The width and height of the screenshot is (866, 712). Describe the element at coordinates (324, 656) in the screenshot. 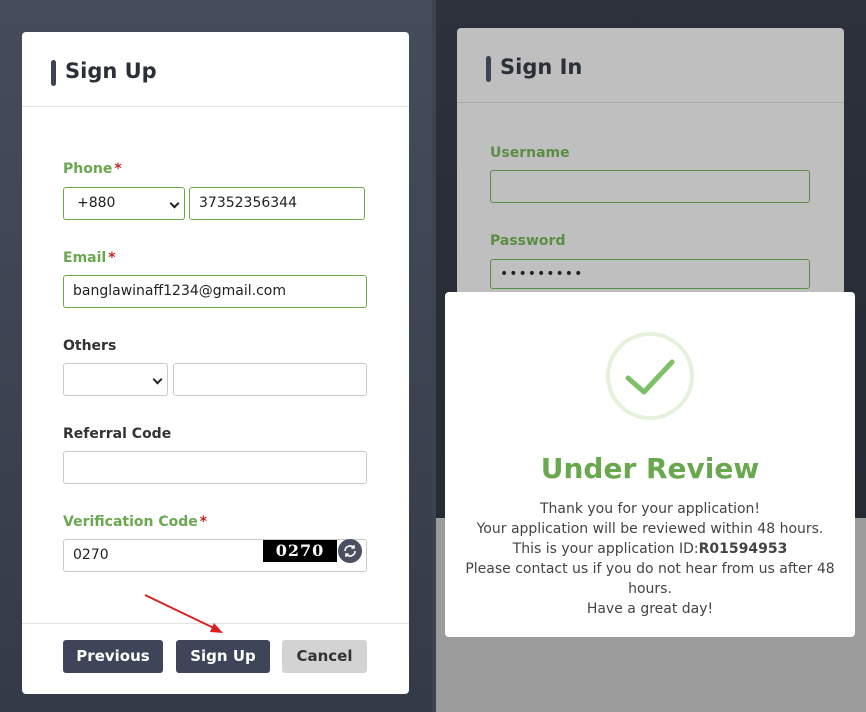

I see `cancel-button: Cancel` at that location.